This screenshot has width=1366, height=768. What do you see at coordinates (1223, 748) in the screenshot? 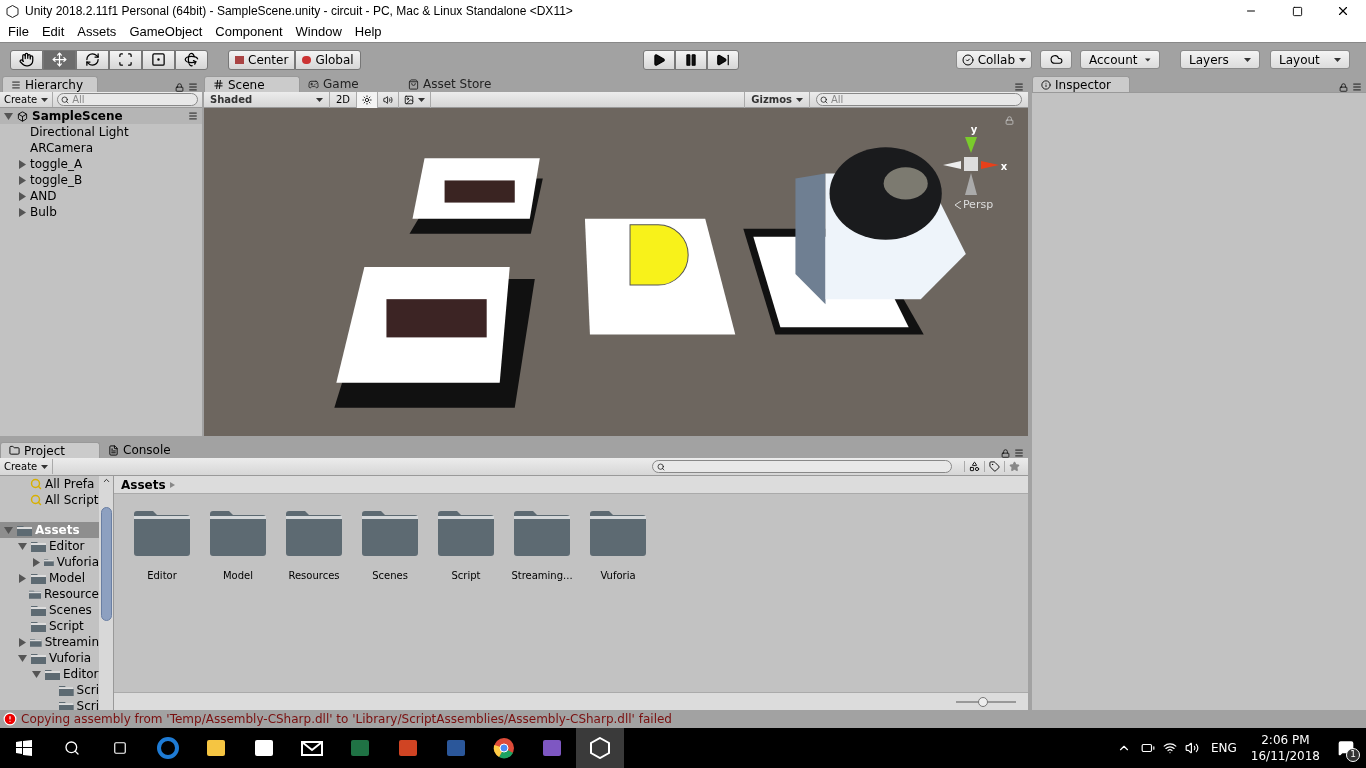
I see `input-language: ENG` at bounding box center [1223, 748].